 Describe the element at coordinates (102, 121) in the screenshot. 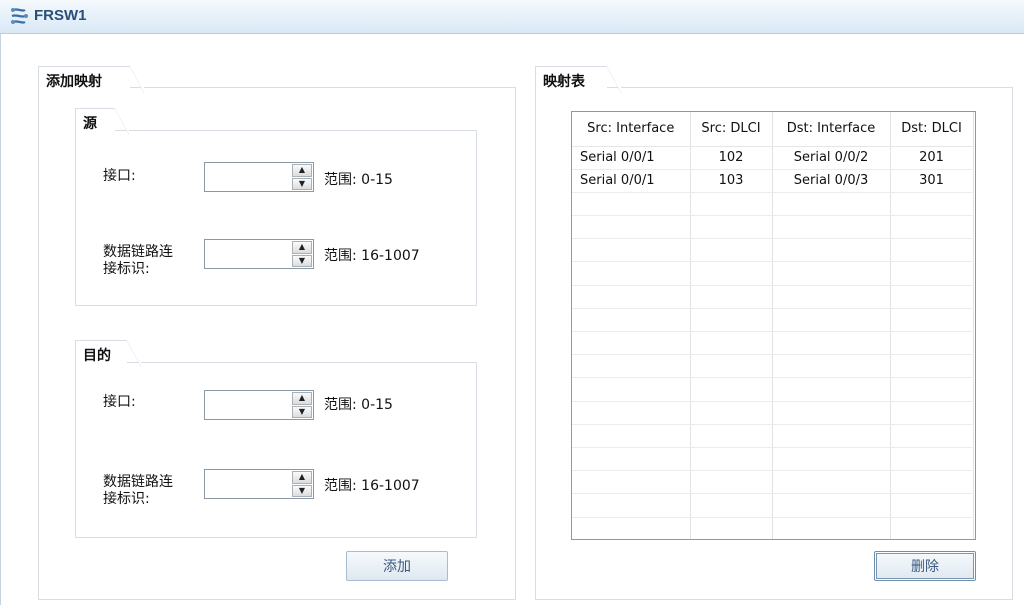

I see `source-tab: 源` at that location.